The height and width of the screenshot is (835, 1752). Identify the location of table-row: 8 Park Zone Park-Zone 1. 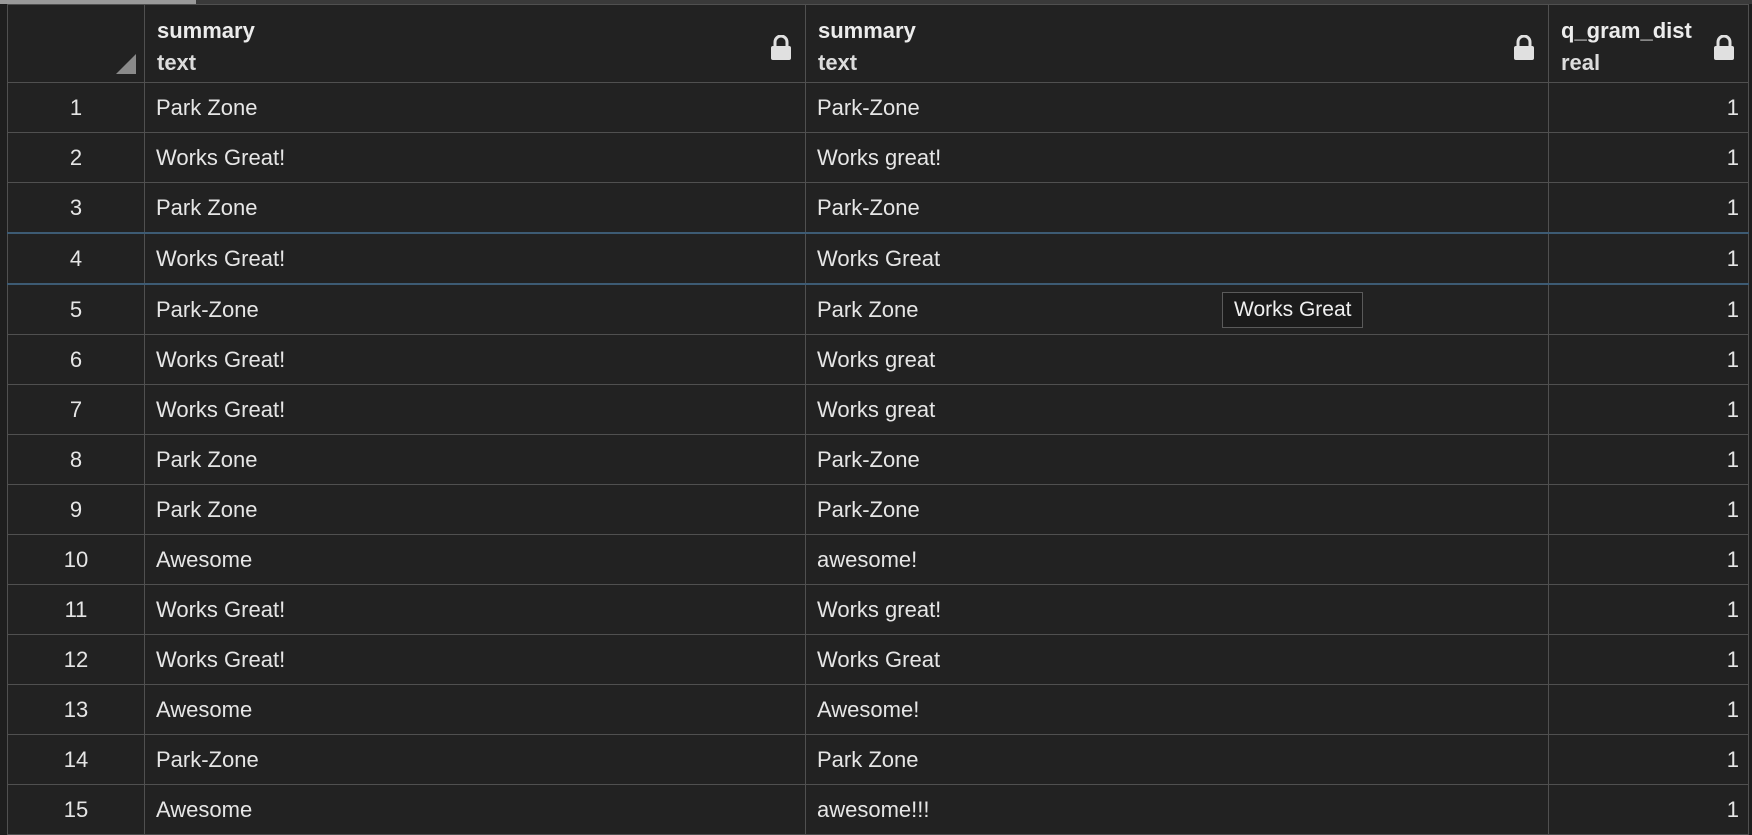
(878, 459).